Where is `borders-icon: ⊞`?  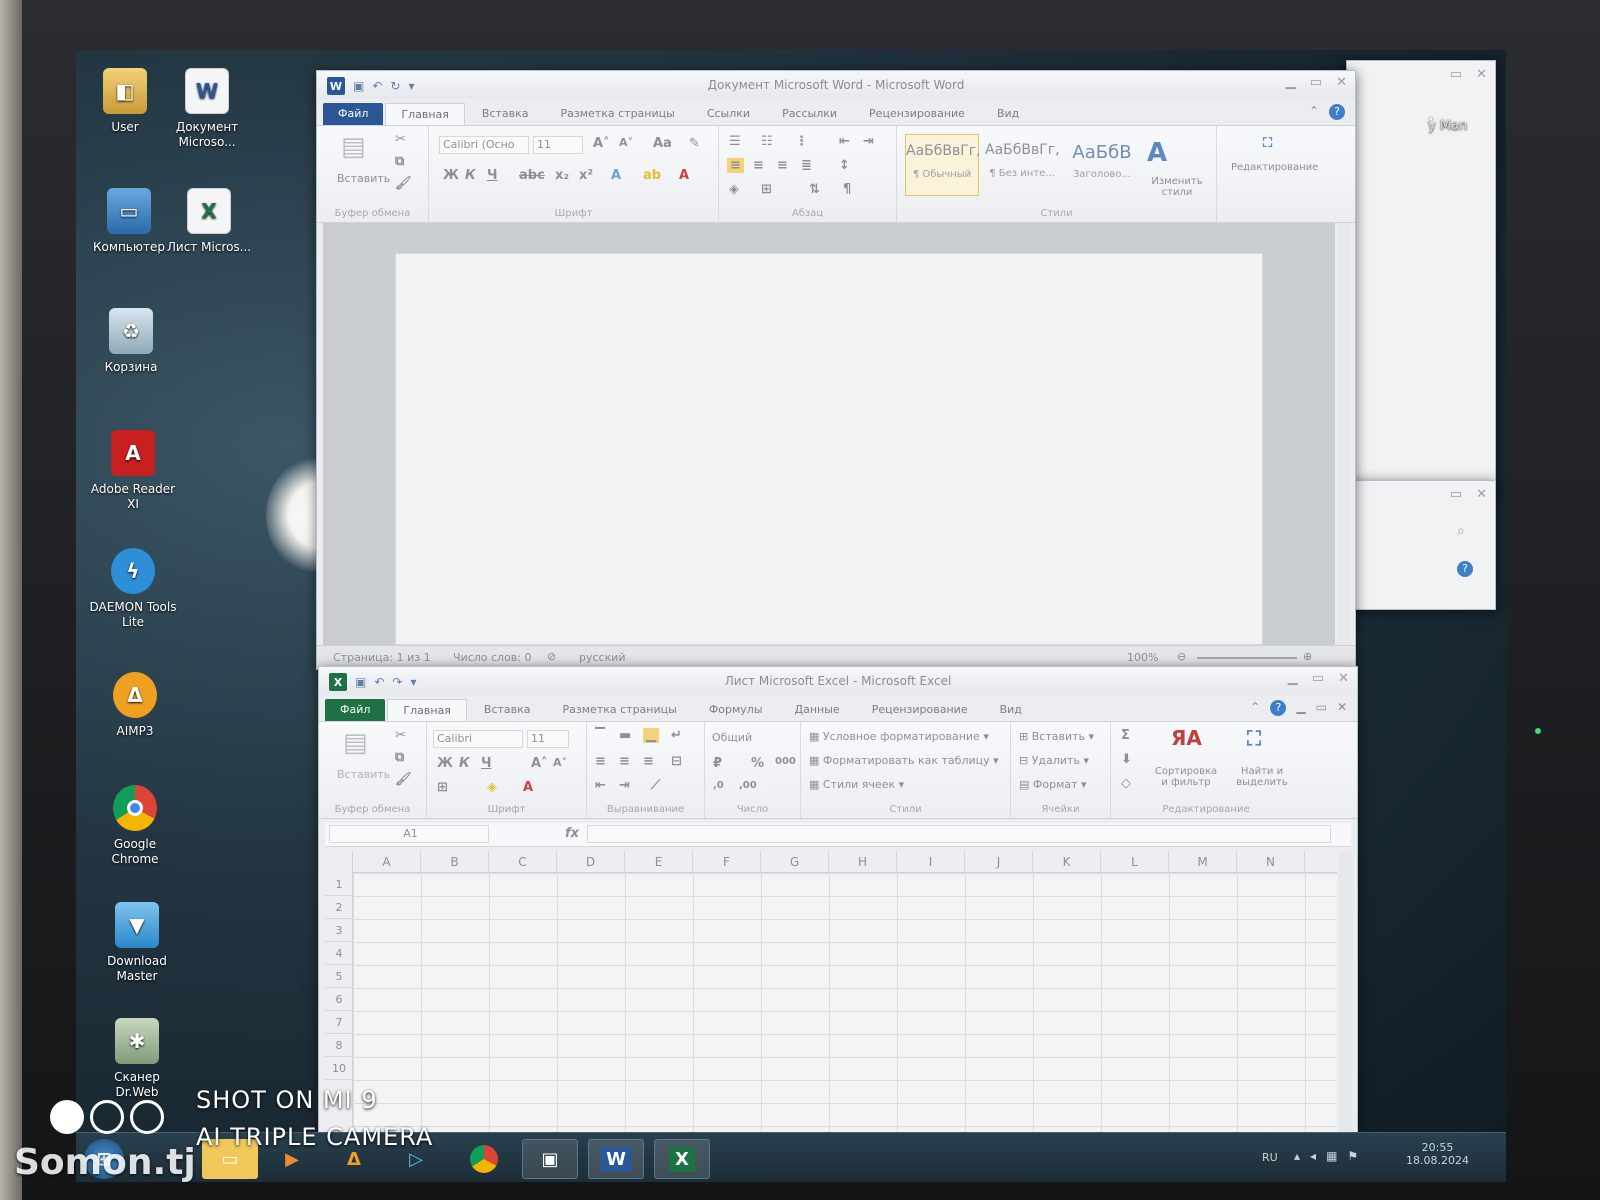
borders-icon: ⊞ is located at coordinates (766, 189).